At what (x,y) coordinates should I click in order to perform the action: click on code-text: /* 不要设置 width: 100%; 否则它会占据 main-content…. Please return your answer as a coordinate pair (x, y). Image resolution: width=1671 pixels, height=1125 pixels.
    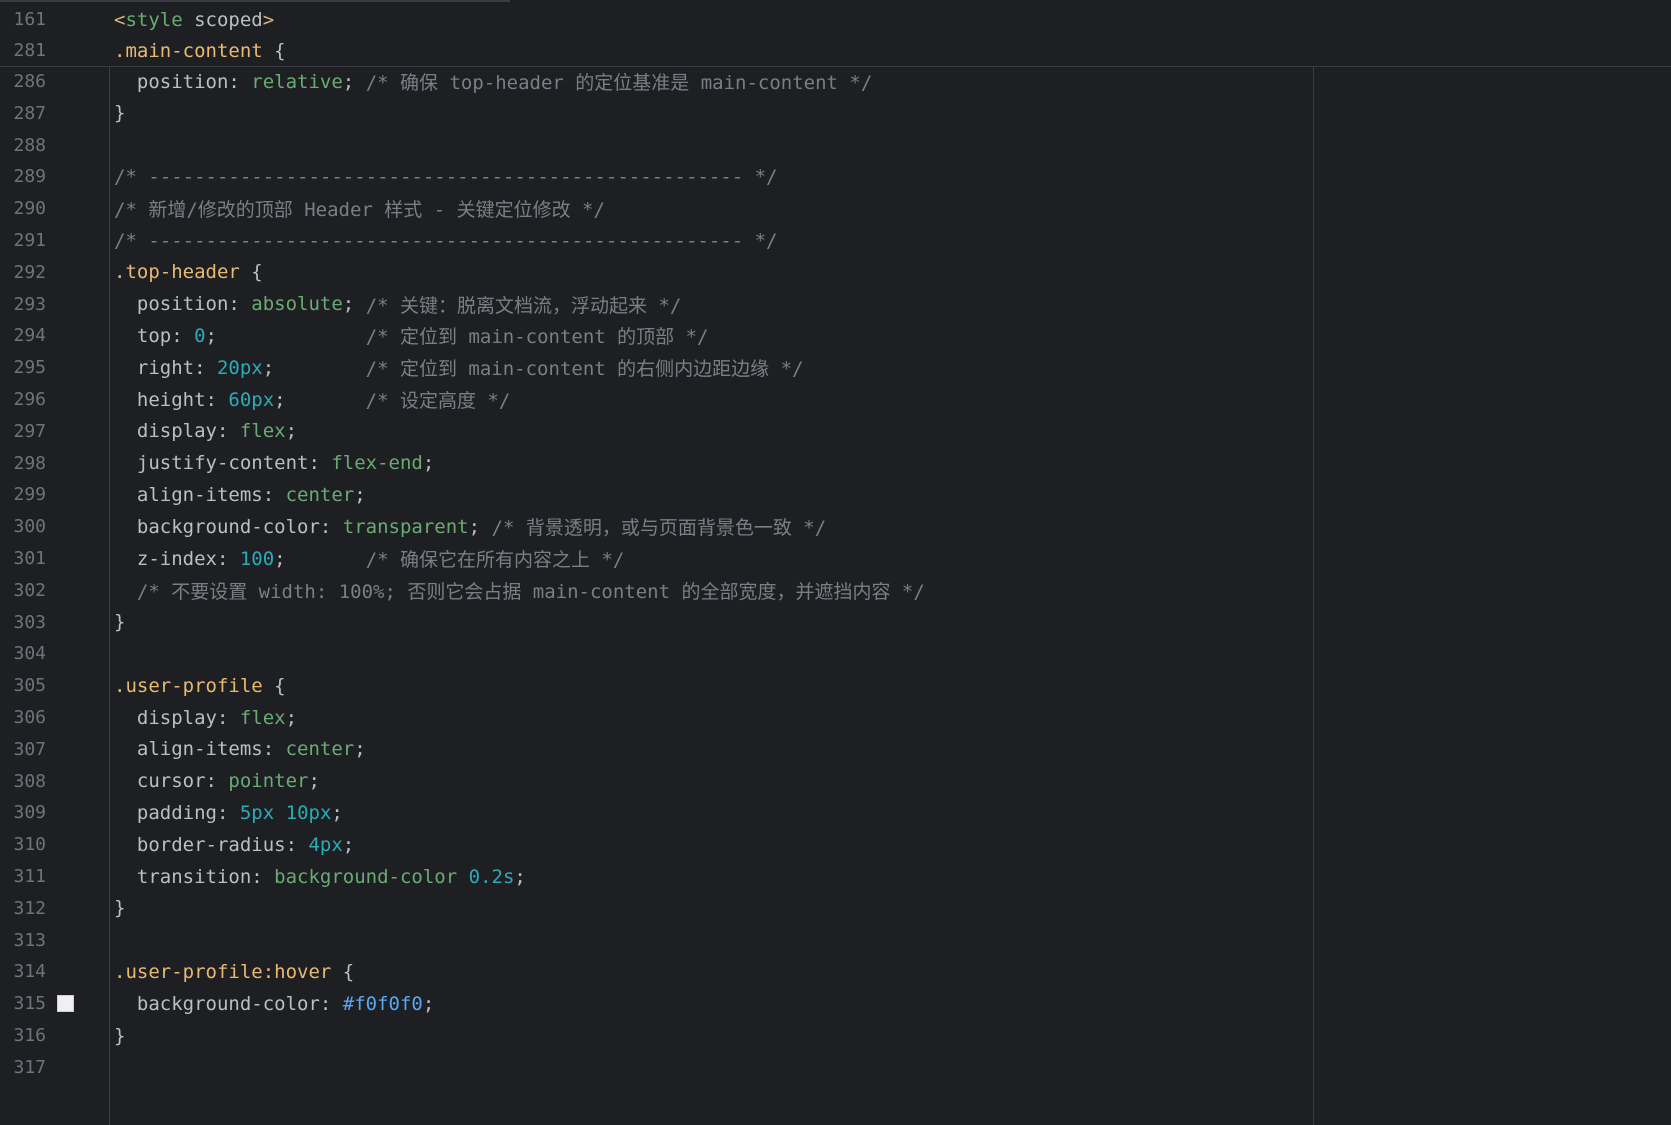
    Looking at the image, I should click on (519, 590).